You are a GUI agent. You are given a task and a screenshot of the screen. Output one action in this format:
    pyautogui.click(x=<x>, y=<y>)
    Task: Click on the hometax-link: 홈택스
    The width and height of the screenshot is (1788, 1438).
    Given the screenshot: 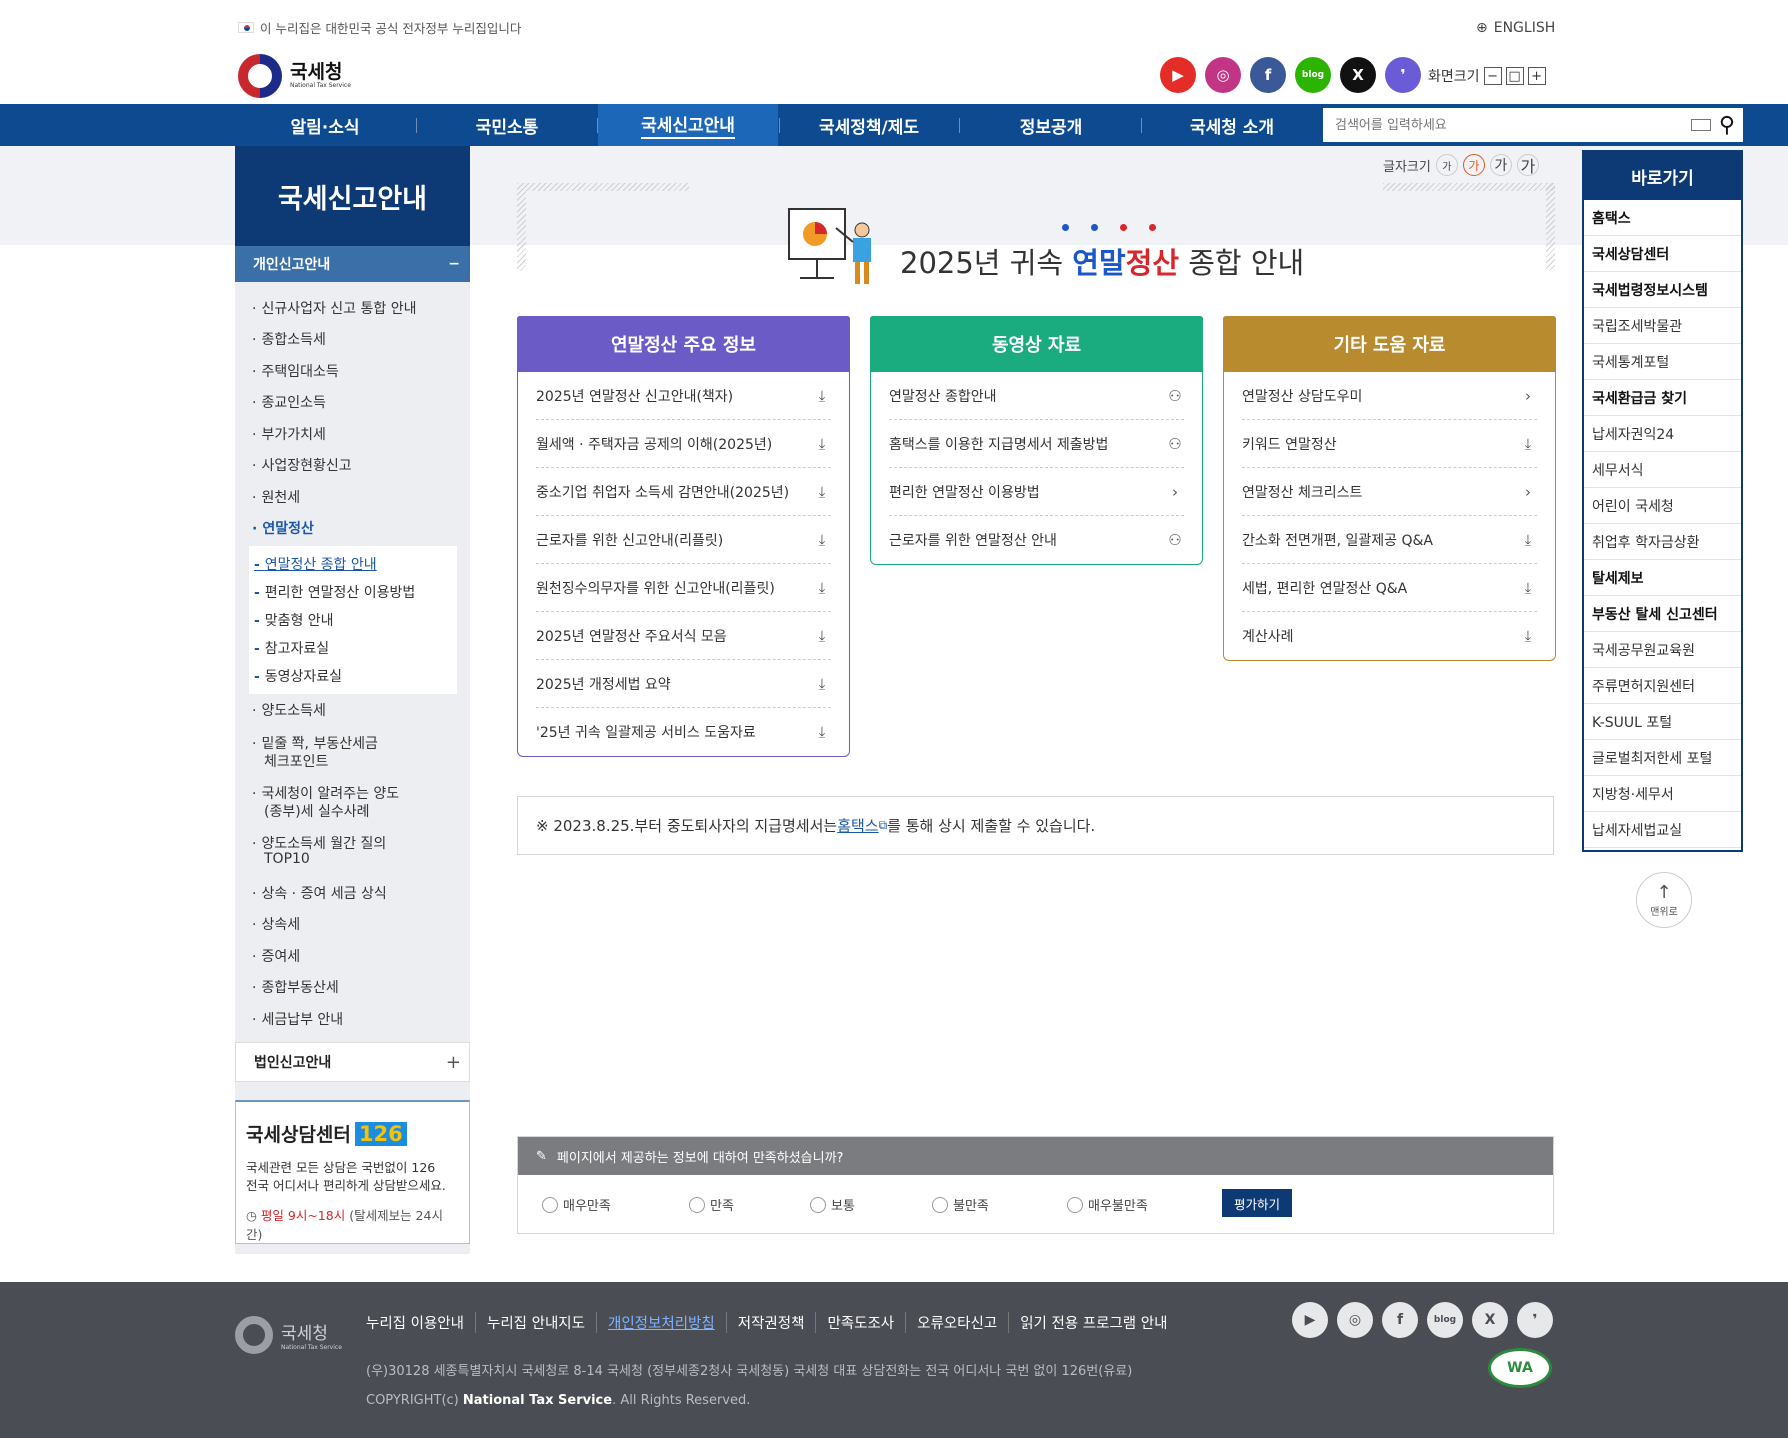 What is the action you would take?
    pyautogui.click(x=857, y=825)
    